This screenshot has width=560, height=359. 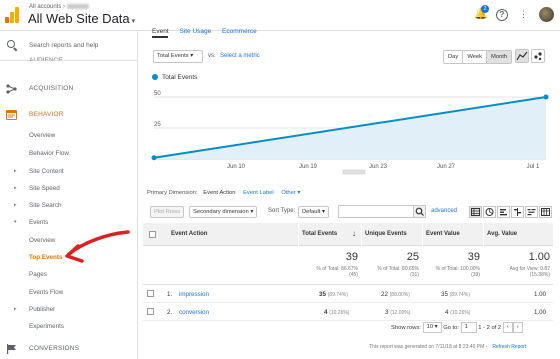 What do you see at coordinates (46, 292) in the screenshot?
I see `sidebar-item-events-flow: Events Flow` at bounding box center [46, 292].